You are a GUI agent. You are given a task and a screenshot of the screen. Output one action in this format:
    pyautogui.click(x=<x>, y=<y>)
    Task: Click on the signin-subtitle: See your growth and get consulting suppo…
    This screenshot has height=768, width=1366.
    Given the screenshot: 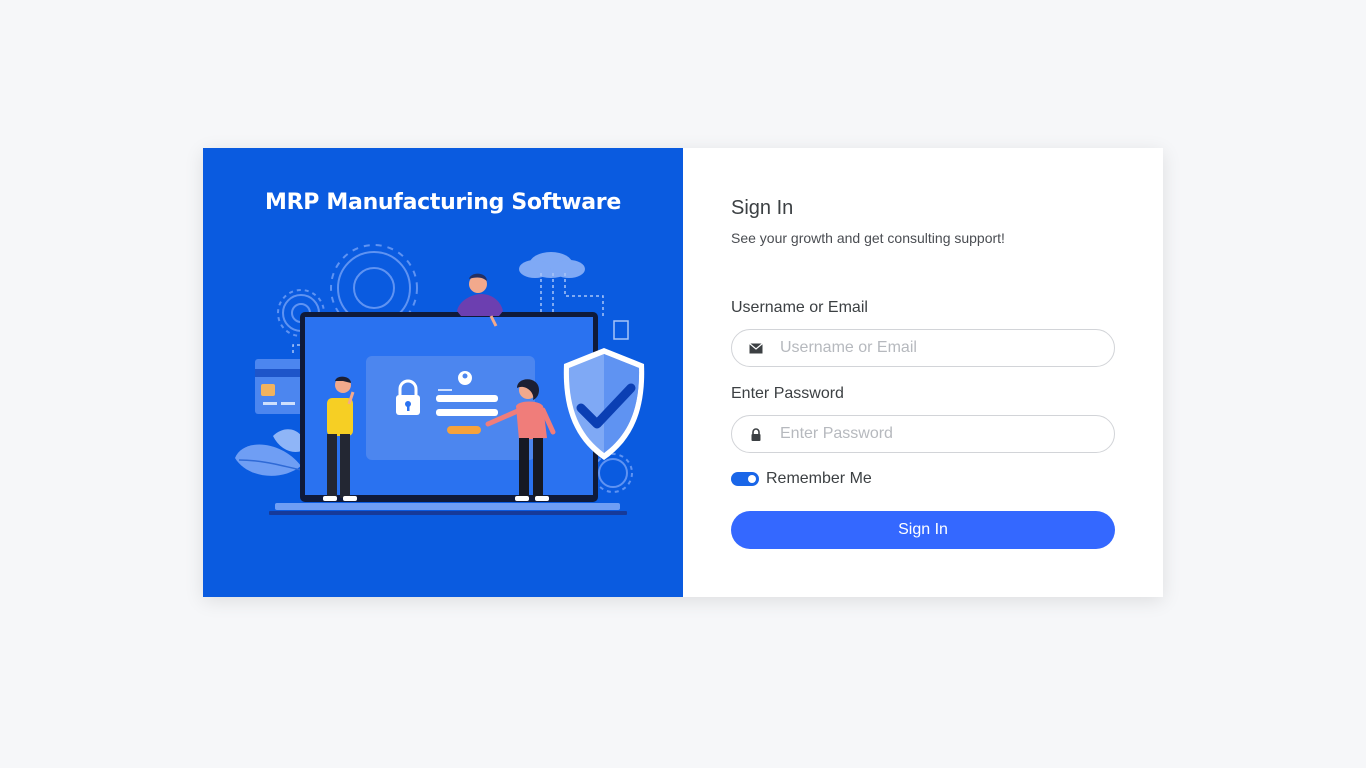 What is the action you would take?
    pyautogui.click(x=868, y=238)
    